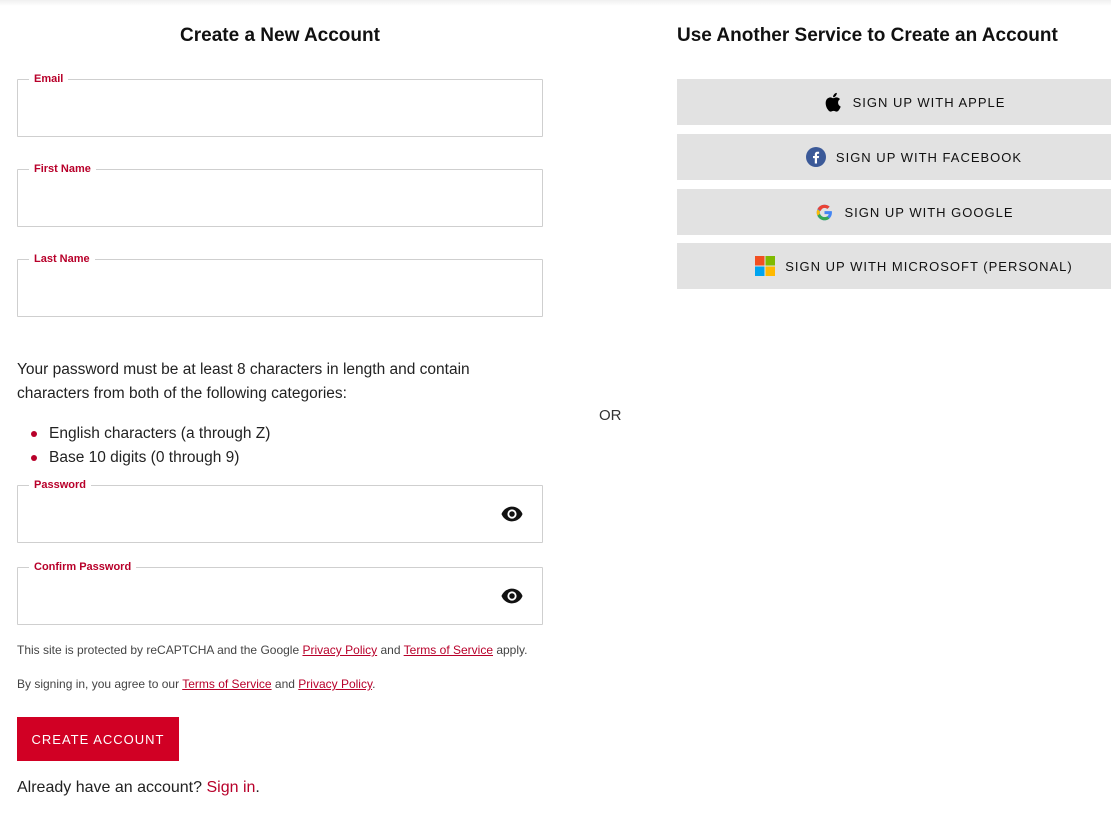 Image resolution: width=1111 pixels, height=826 pixels. What do you see at coordinates (285, 684) in the screenshot?
I see `agreement-text: and` at bounding box center [285, 684].